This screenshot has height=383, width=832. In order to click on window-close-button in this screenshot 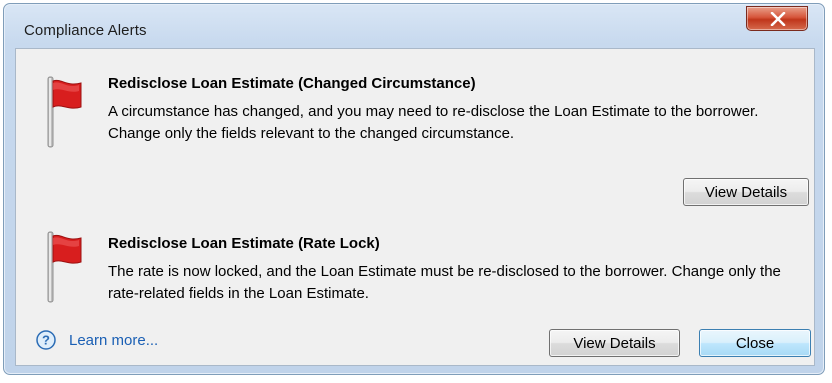, I will do `click(777, 18)`.